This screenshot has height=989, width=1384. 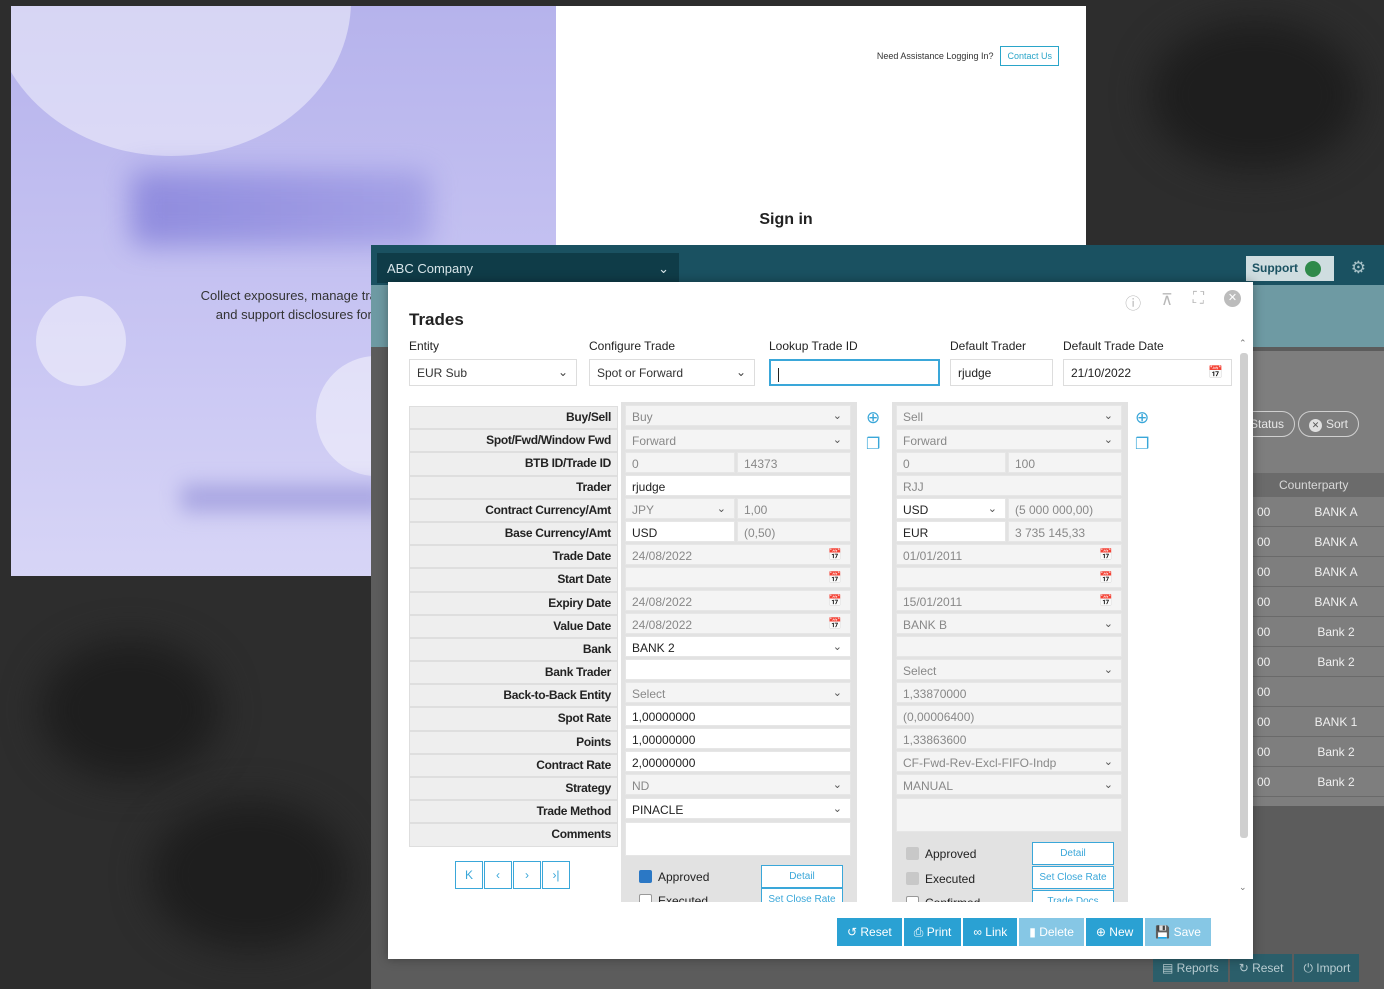 I want to click on trade-docs-button: Trade Docs, so click(x=1073, y=896).